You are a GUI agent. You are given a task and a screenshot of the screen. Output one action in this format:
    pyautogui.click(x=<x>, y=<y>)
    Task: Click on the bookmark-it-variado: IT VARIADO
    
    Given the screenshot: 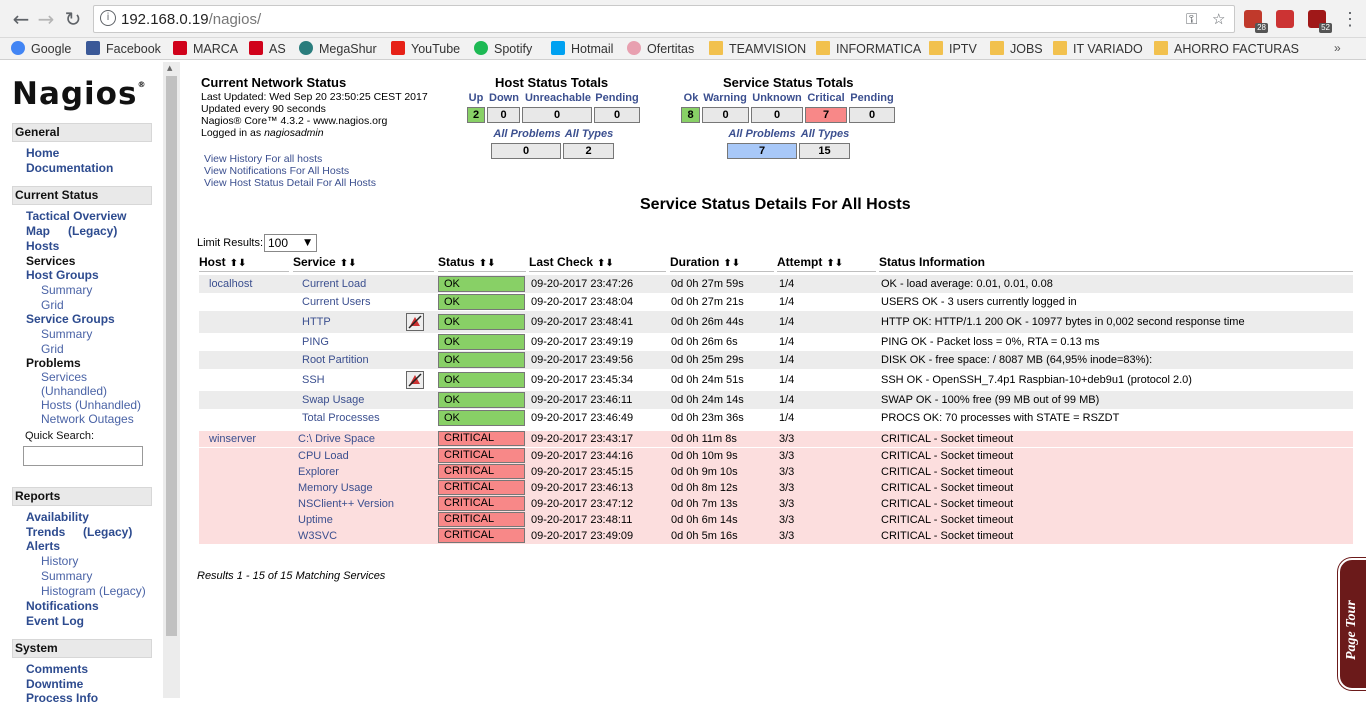 What is the action you would take?
    pyautogui.click(x=1098, y=49)
    